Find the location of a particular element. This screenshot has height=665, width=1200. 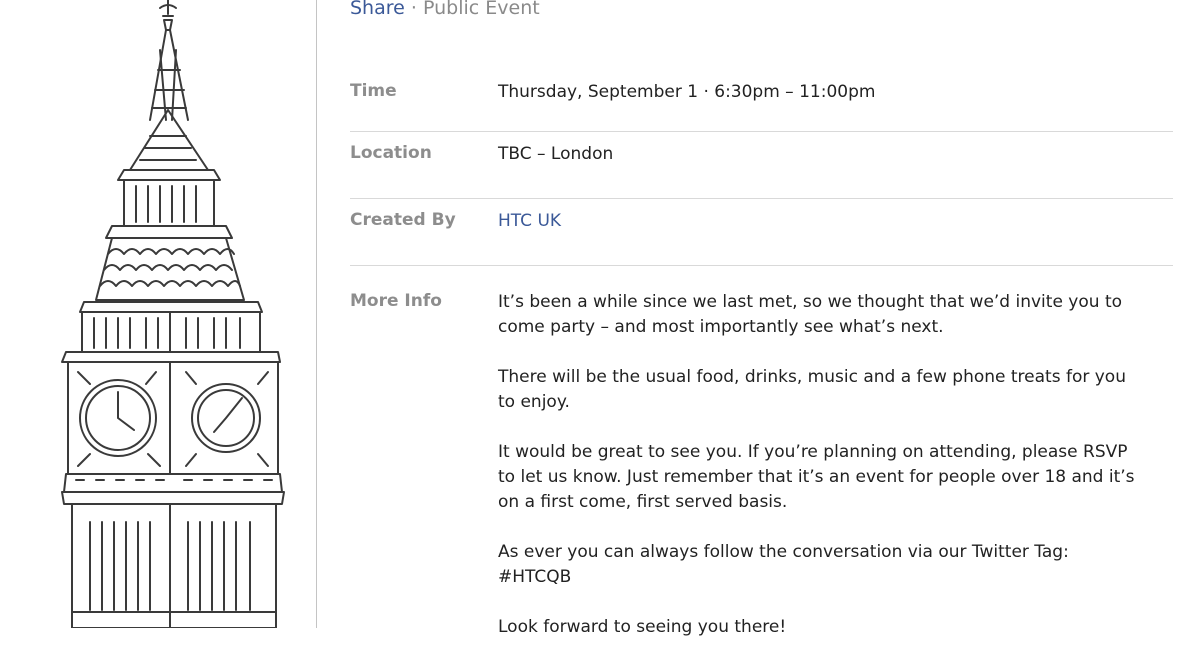

creator-link: HTC UK is located at coordinates (529, 221).